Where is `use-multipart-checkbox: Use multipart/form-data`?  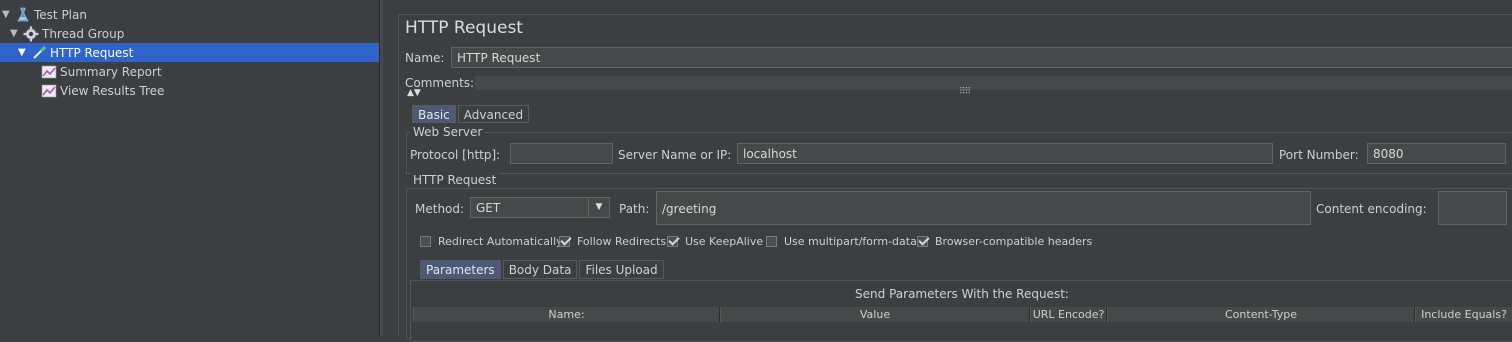 use-multipart-checkbox: Use multipart/form-data is located at coordinates (841, 241).